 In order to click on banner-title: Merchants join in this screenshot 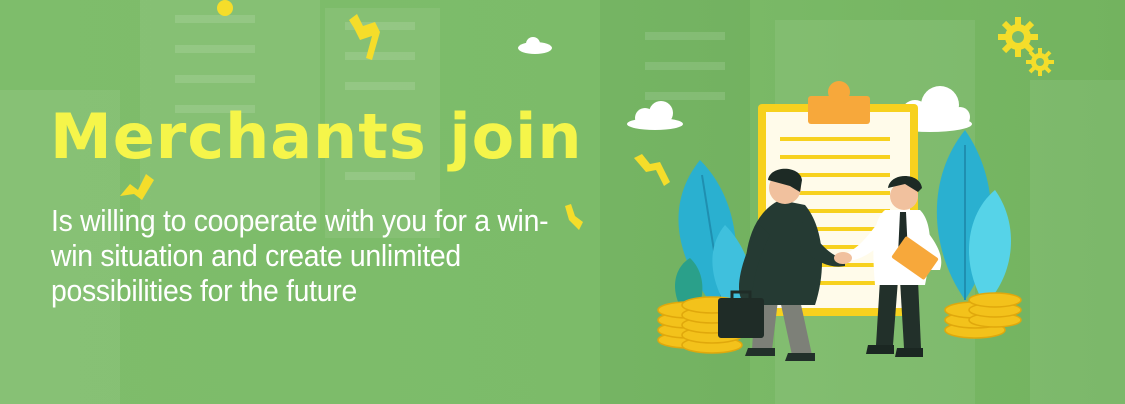, I will do `click(316, 136)`.